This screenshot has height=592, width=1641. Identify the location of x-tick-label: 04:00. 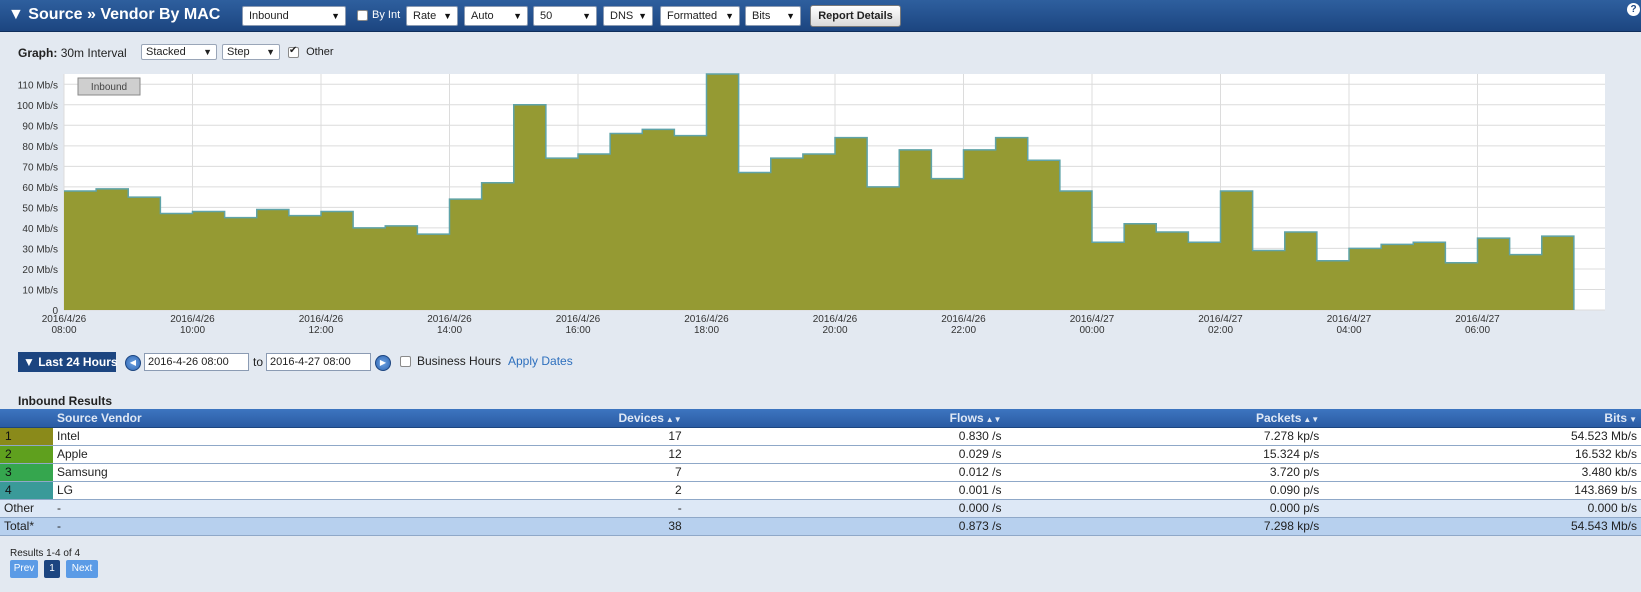
(1348, 330).